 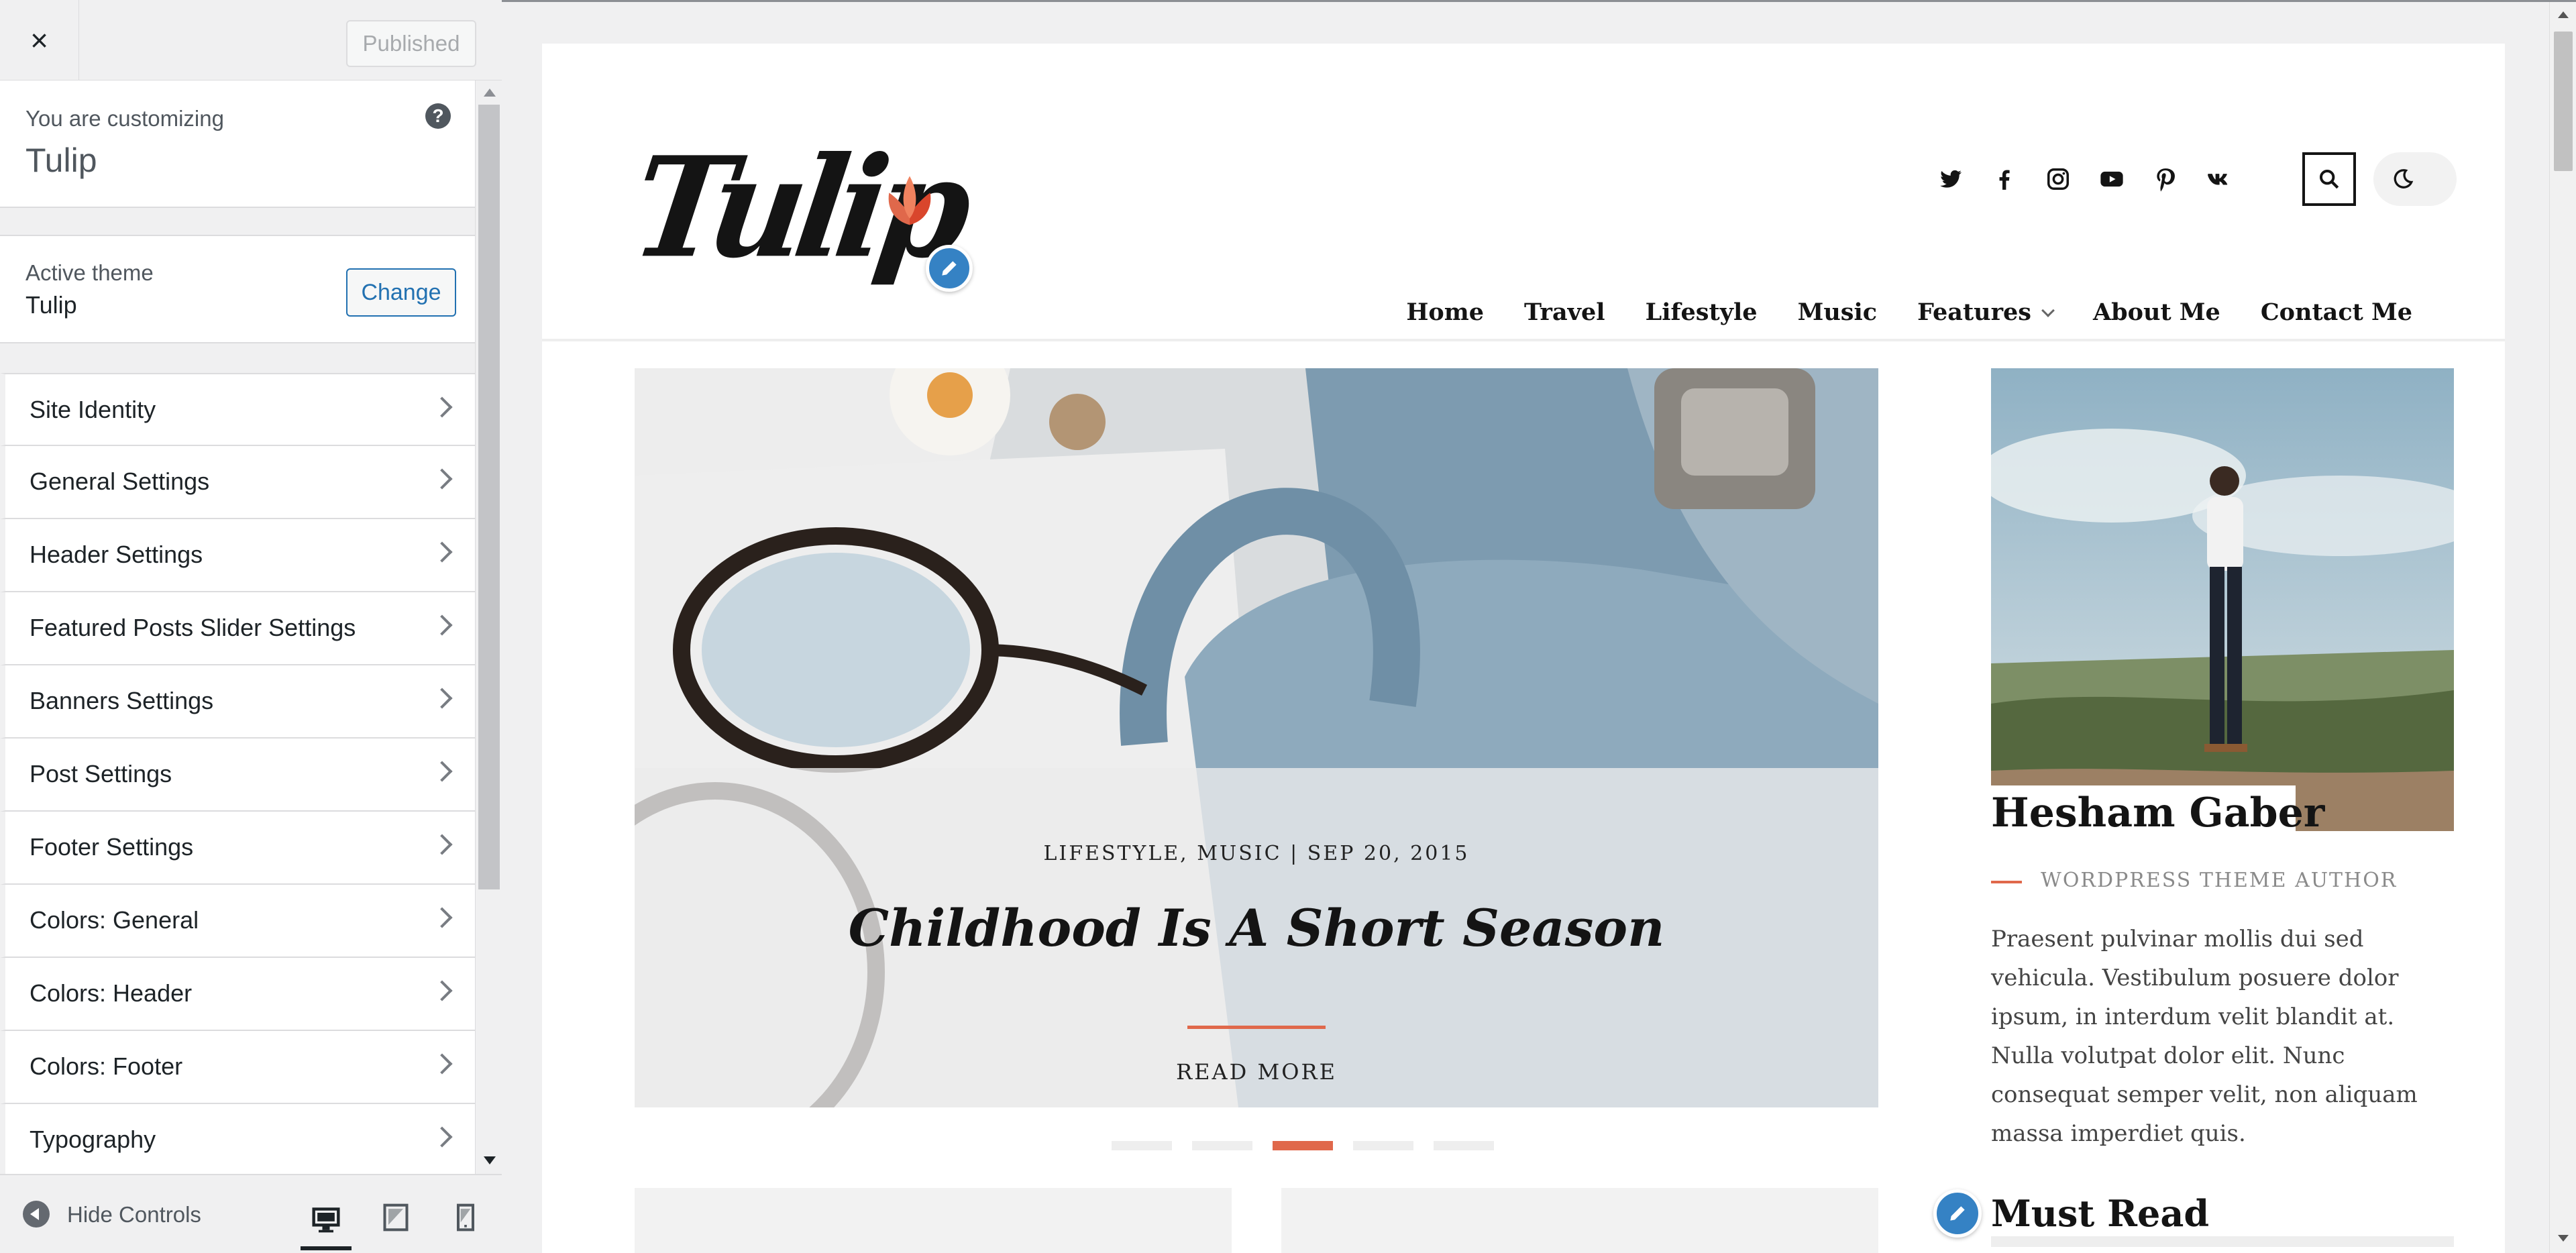 I want to click on twitter-icon, so click(x=1951, y=179).